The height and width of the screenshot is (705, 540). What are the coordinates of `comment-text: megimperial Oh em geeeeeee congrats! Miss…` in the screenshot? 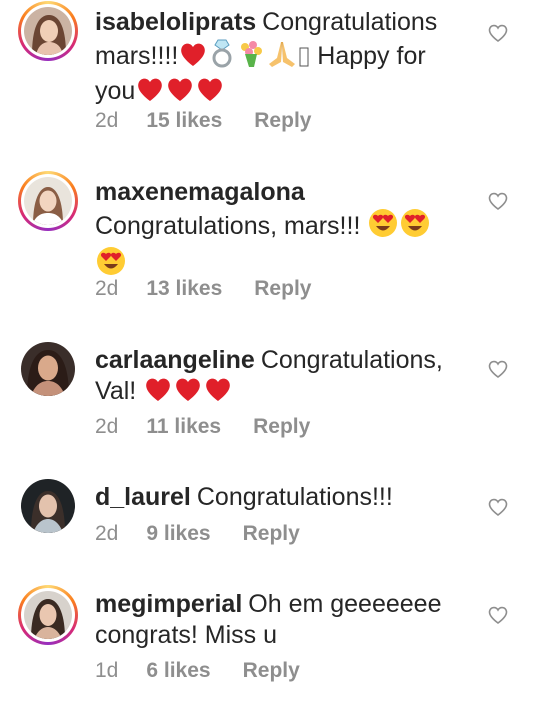 It's located at (280, 620).